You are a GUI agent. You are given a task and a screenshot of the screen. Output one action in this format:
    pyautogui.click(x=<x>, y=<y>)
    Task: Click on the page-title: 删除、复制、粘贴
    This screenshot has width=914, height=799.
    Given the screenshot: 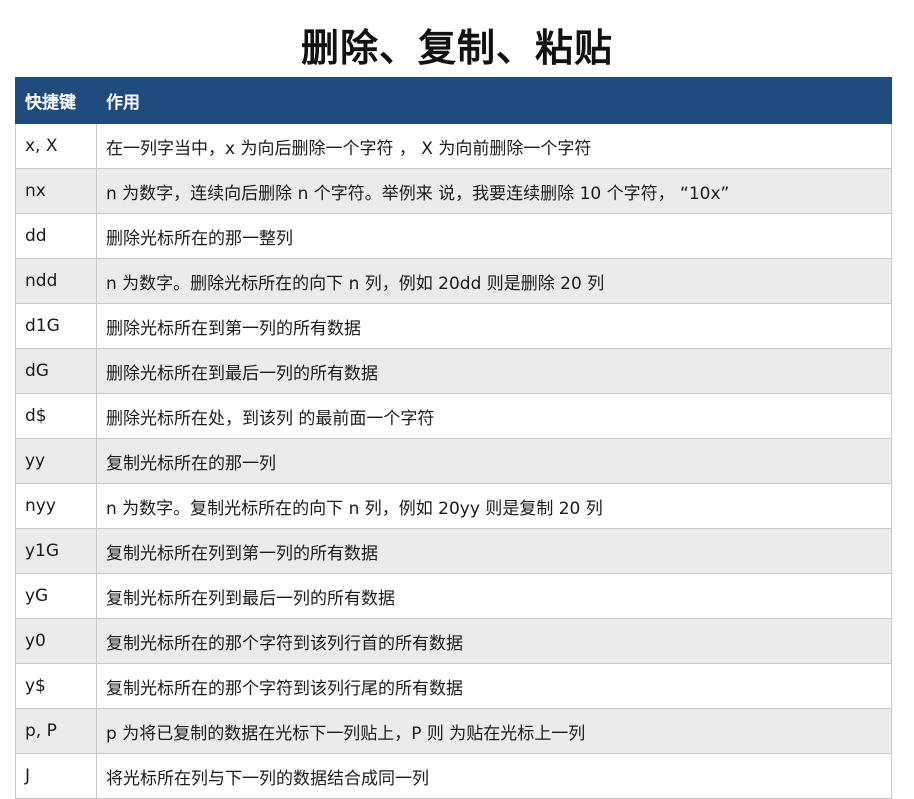 What is the action you would take?
    pyautogui.click(x=456, y=48)
    